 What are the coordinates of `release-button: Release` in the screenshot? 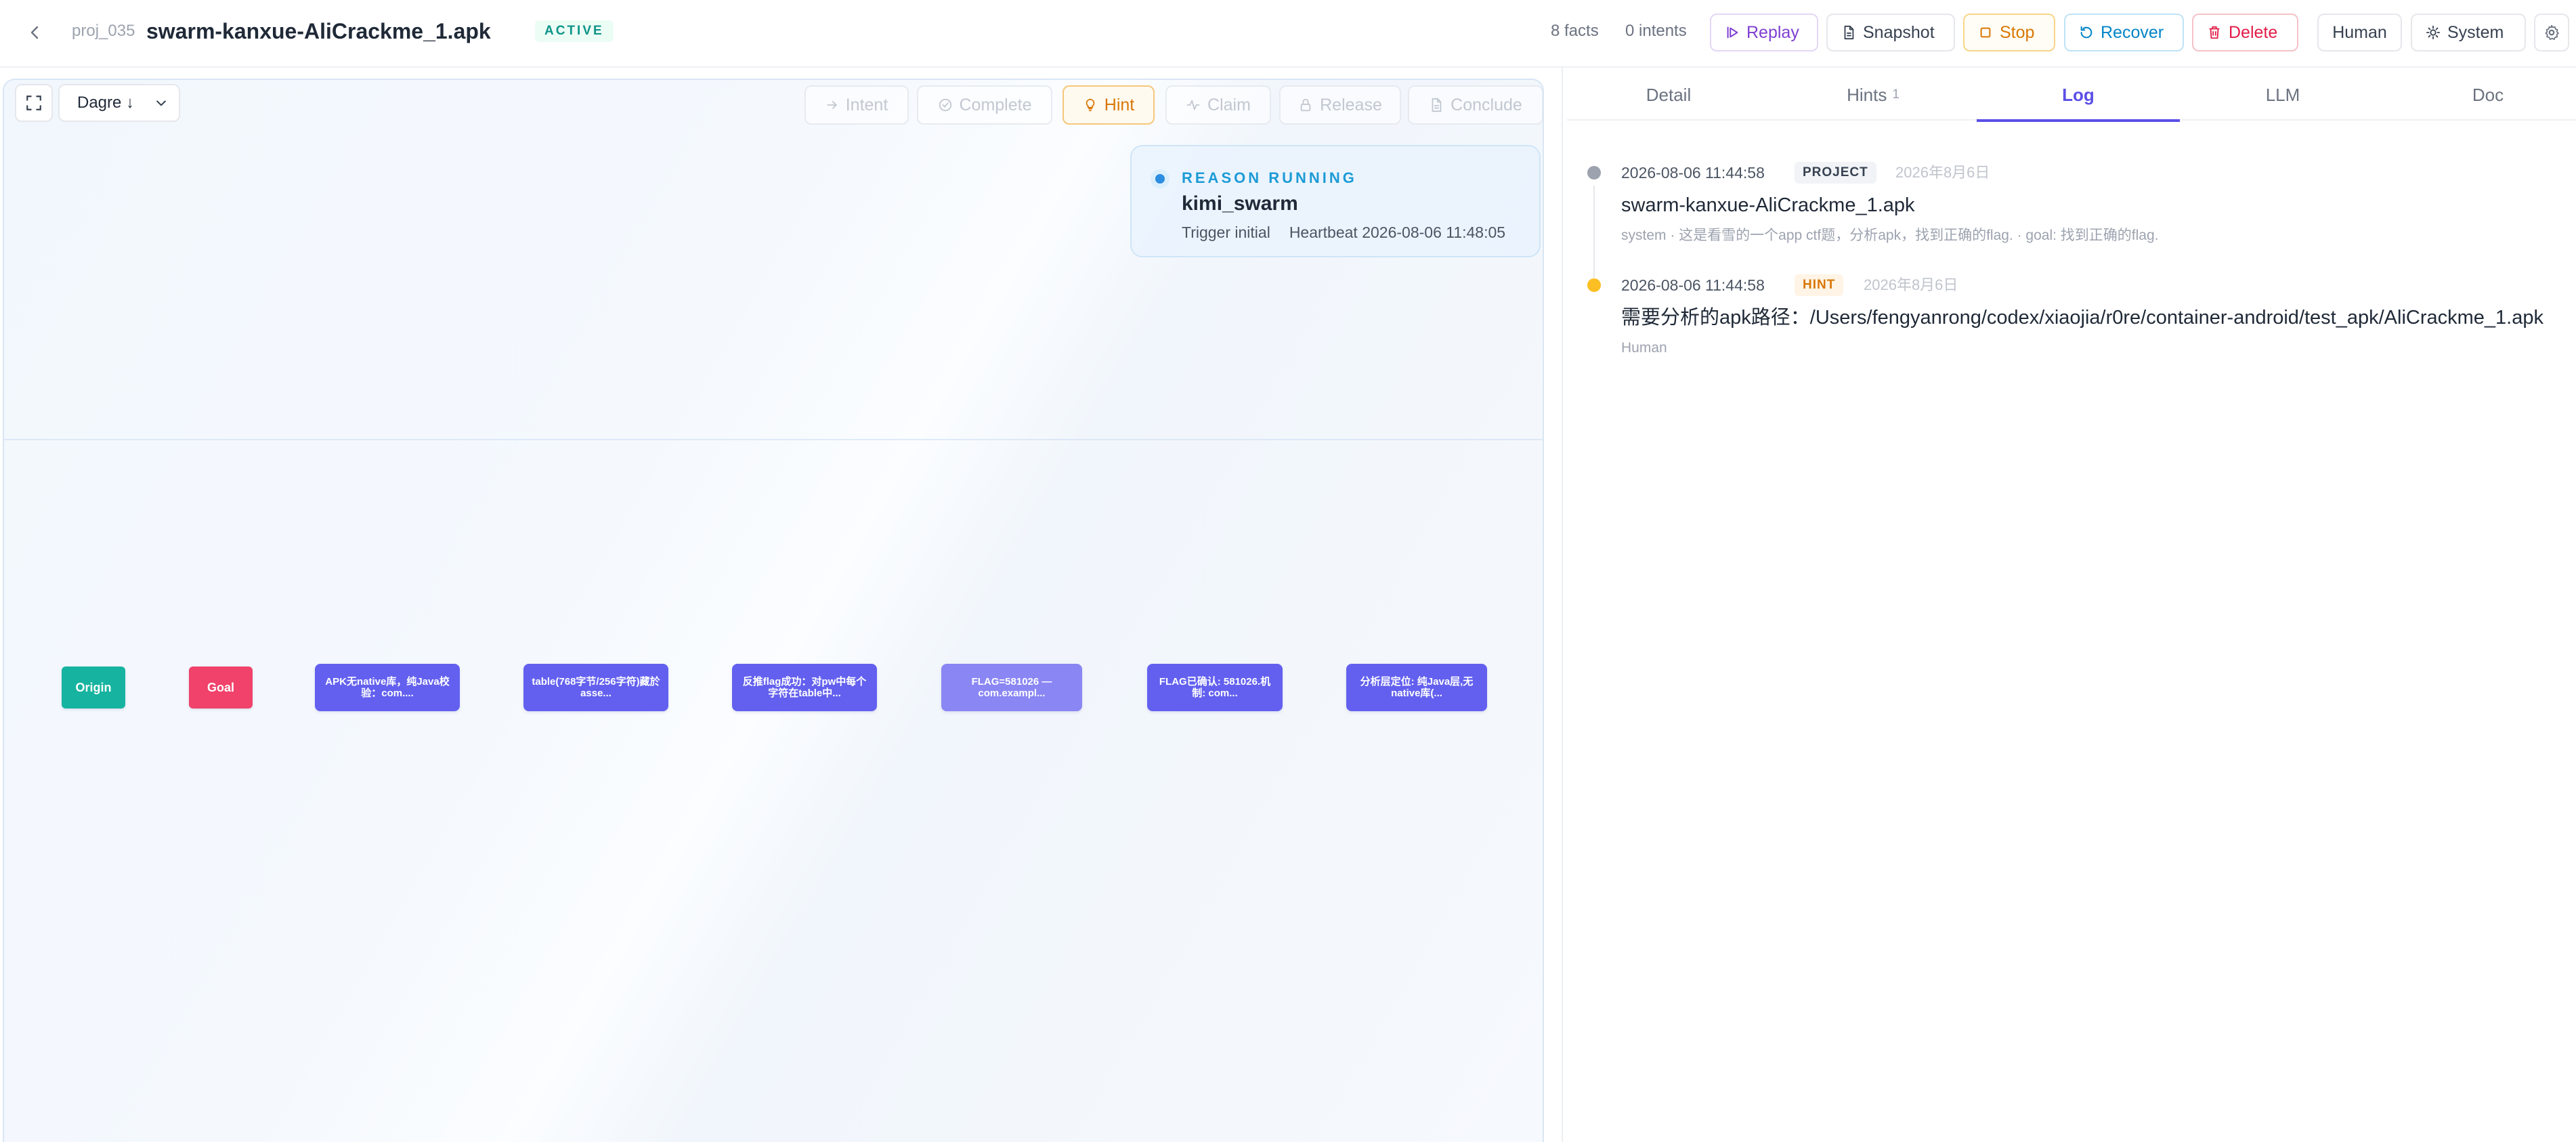 It's located at (1340, 105).